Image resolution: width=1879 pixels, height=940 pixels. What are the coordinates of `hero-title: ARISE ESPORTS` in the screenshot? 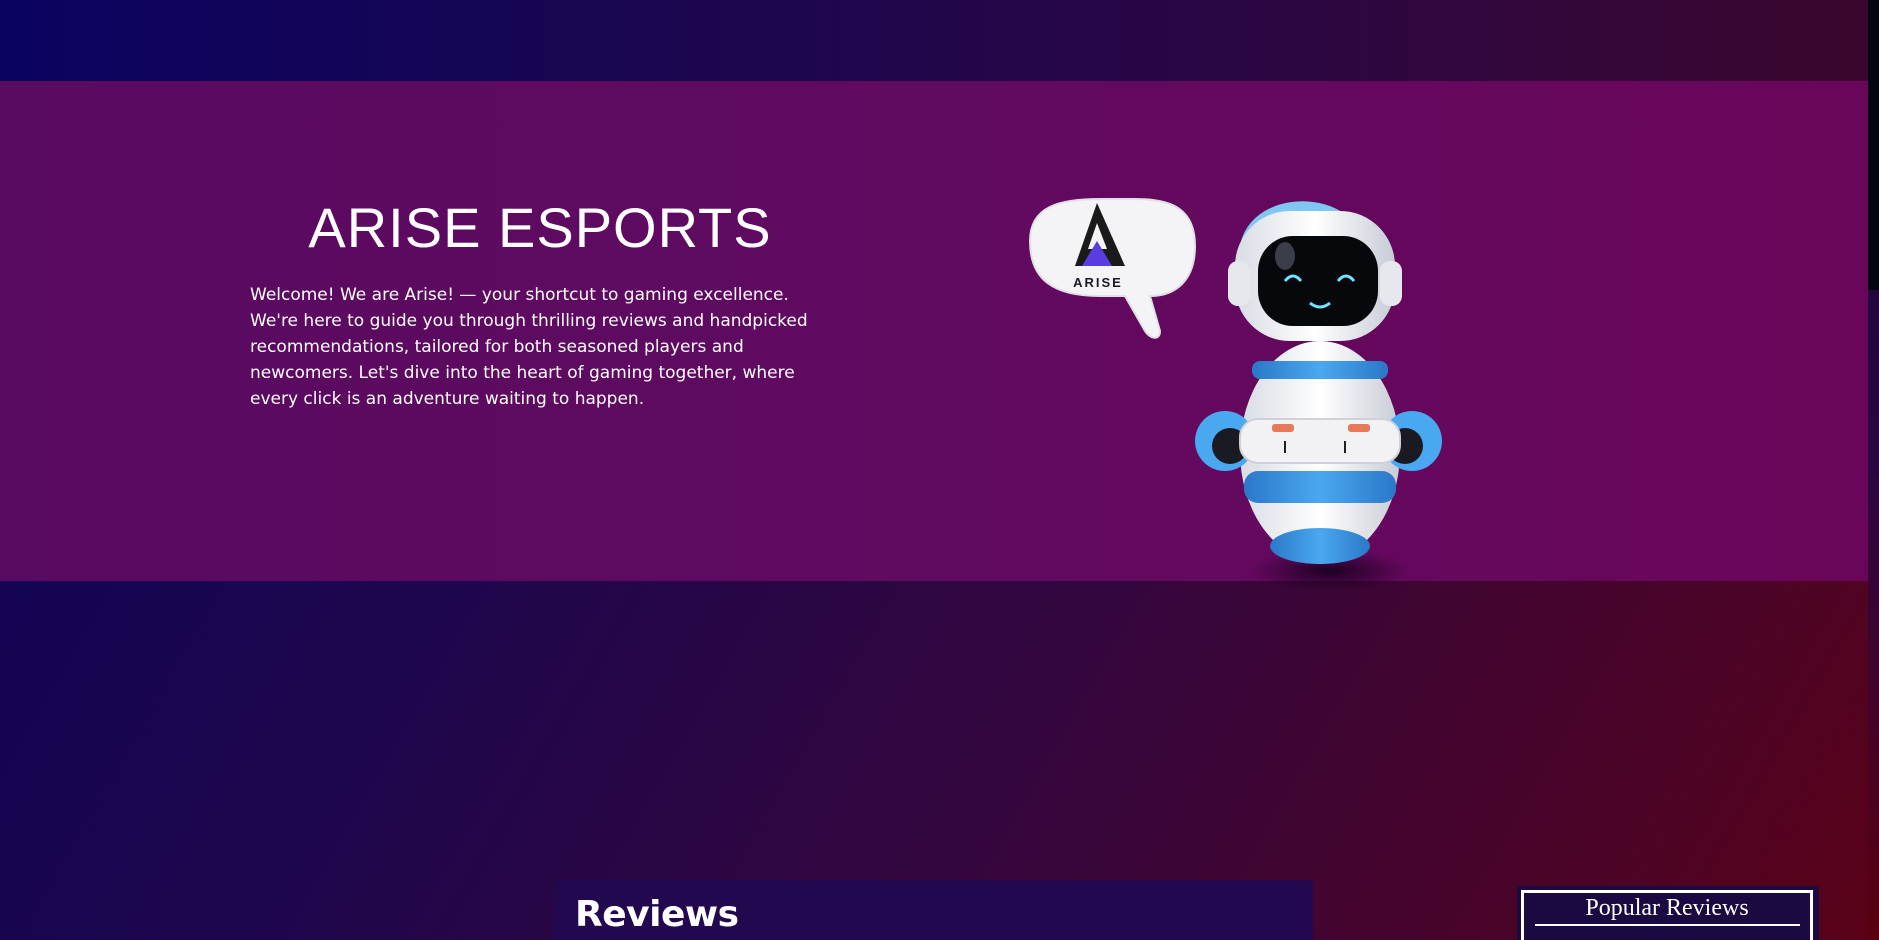 It's located at (540, 227).